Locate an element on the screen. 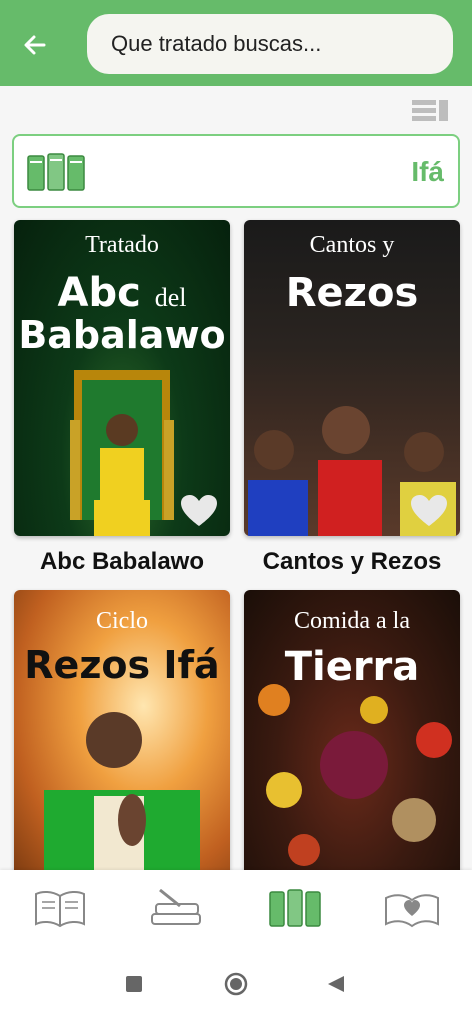  arrow-left-icon is located at coordinates (35, 45).